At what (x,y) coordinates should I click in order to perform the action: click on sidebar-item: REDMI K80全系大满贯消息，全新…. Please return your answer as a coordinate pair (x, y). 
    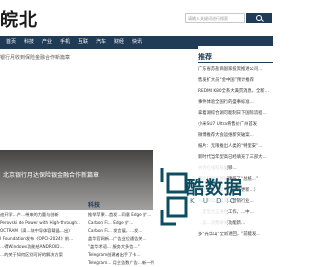
    Looking at the image, I should click on (235, 91).